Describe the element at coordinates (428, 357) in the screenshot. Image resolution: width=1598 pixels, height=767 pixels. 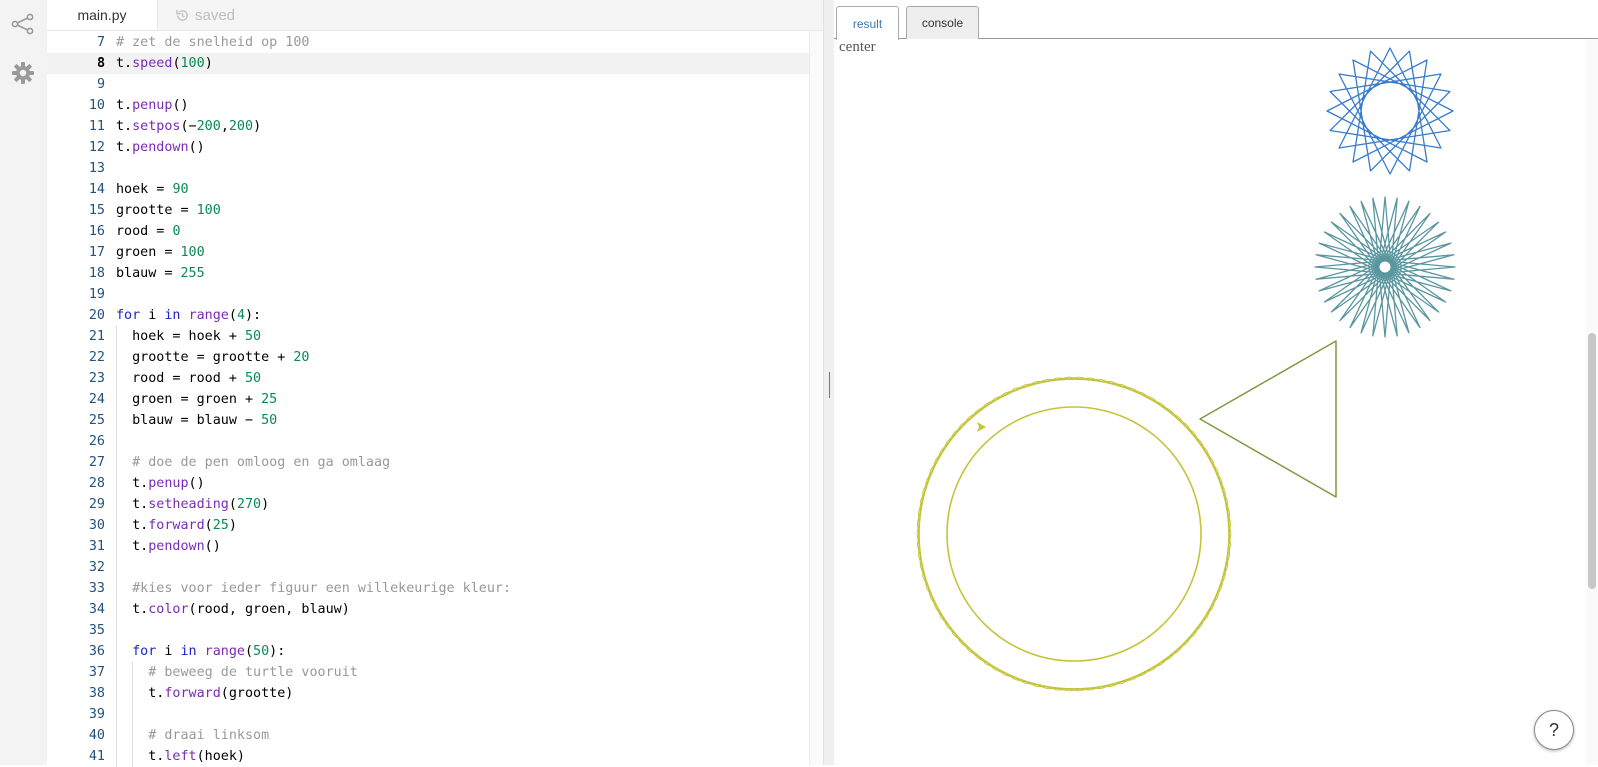
I see `code-line: 22 grootte = grootte + 20` at that location.